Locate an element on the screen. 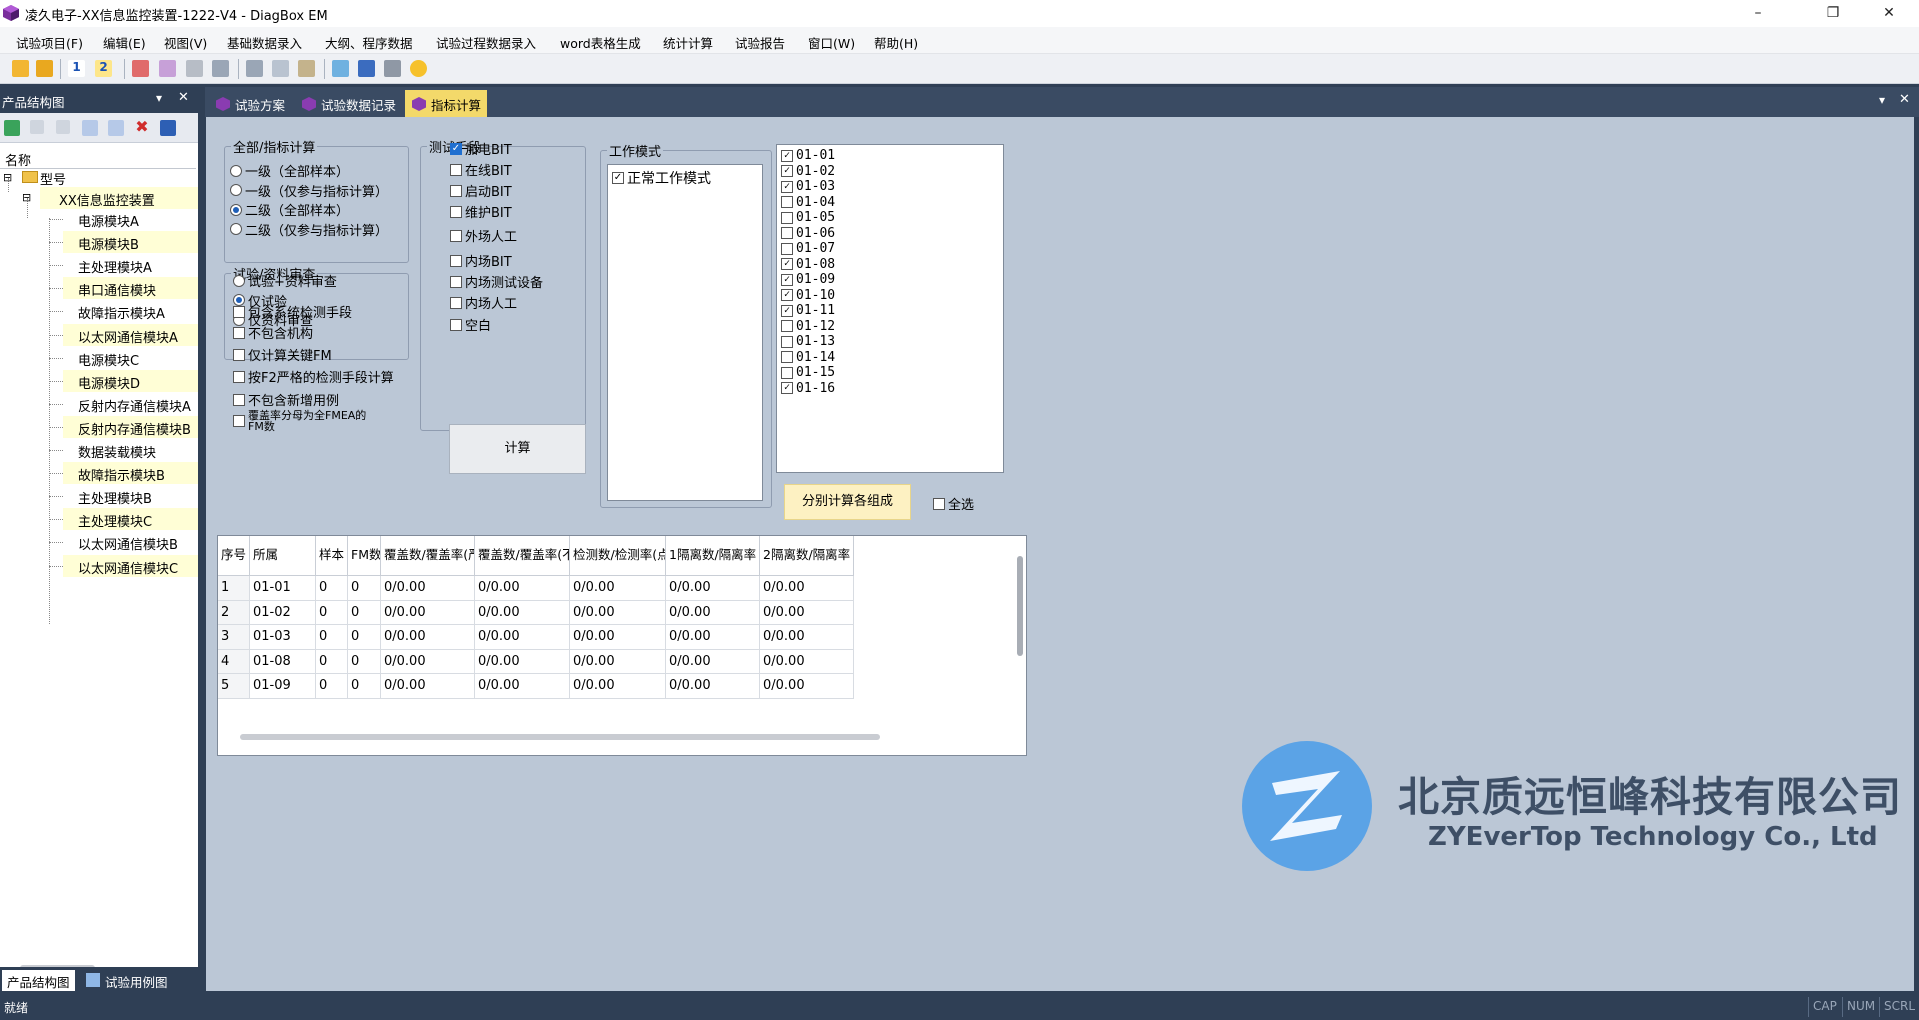  table-vscrollbar is located at coordinates (1020, 606).